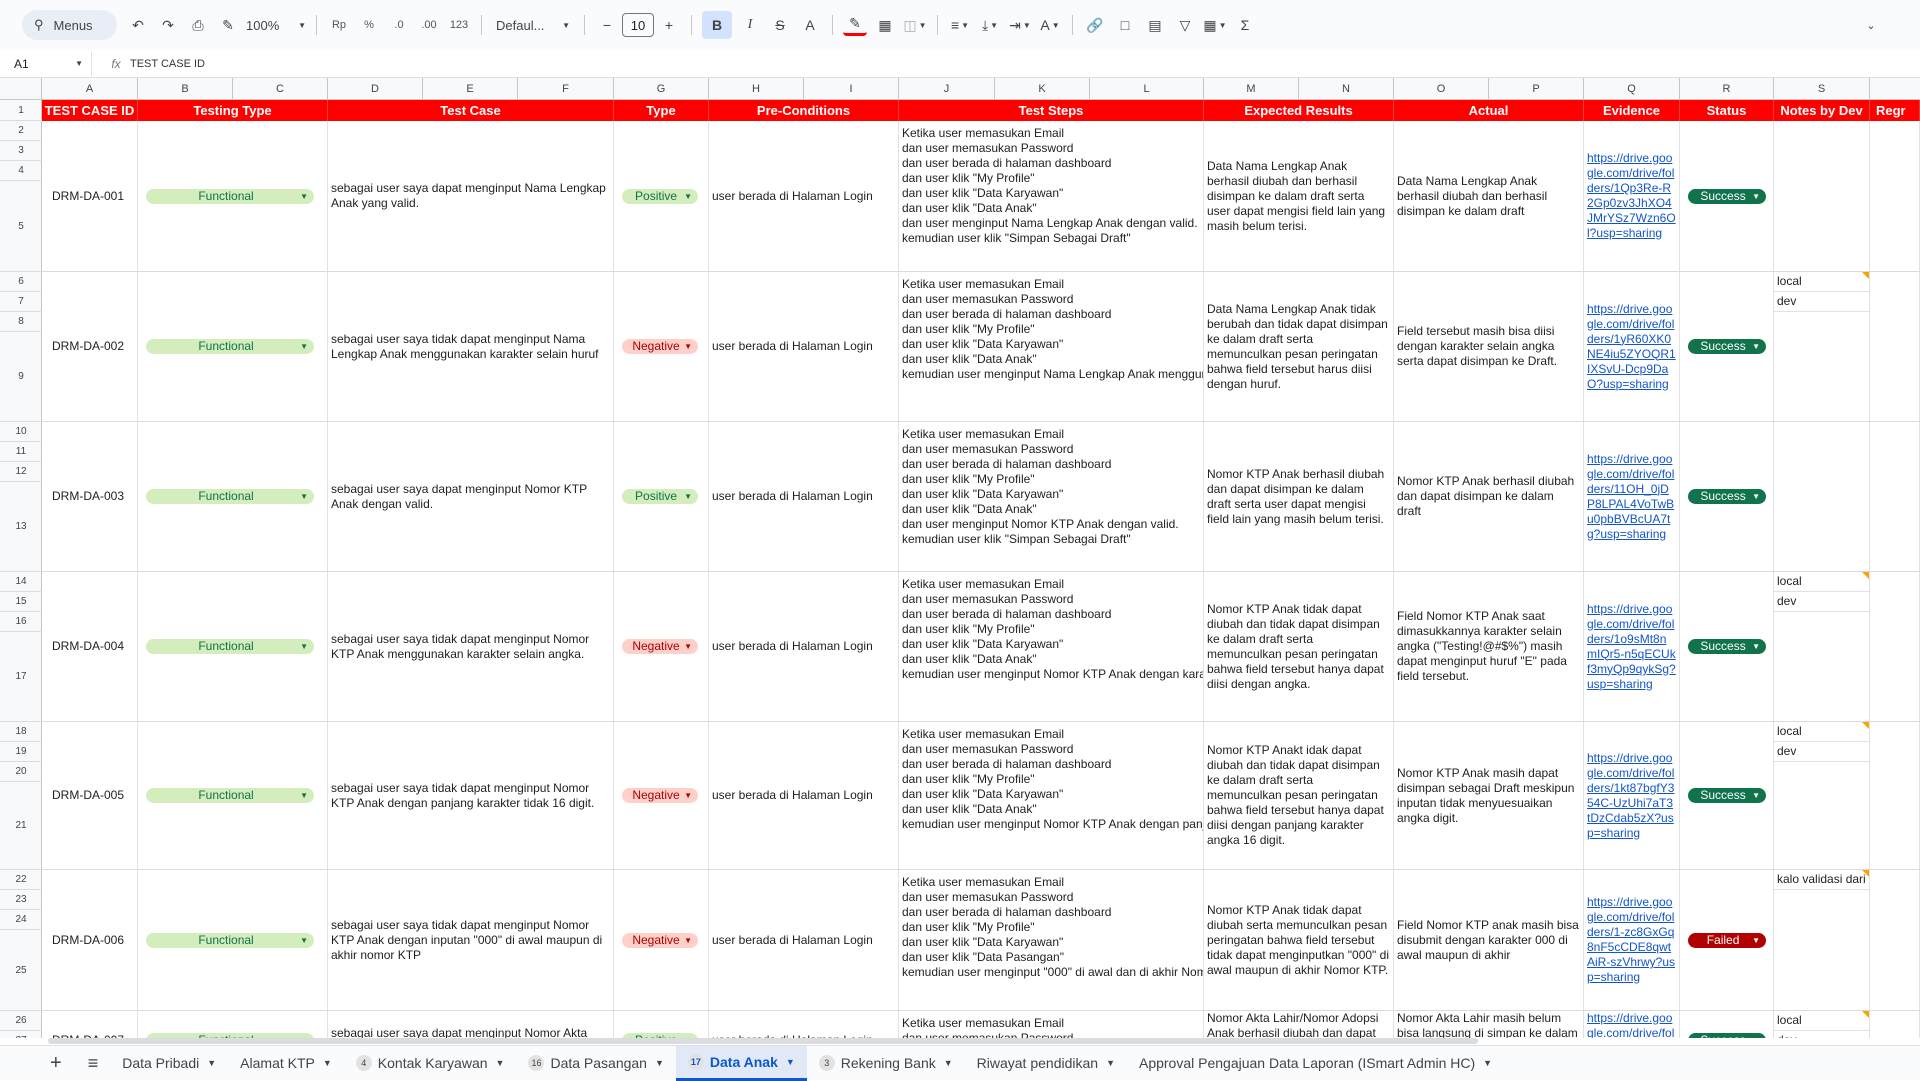  What do you see at coordinates (1727, 89) in the screenshot?
I see `column-header: R` at bounding box center [1727, 89].